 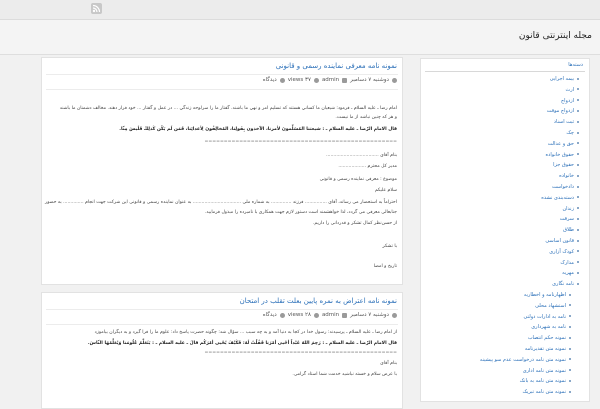 I want to click on sidebar-item-label: استشهاد محلی, so click(x=550, y=305).